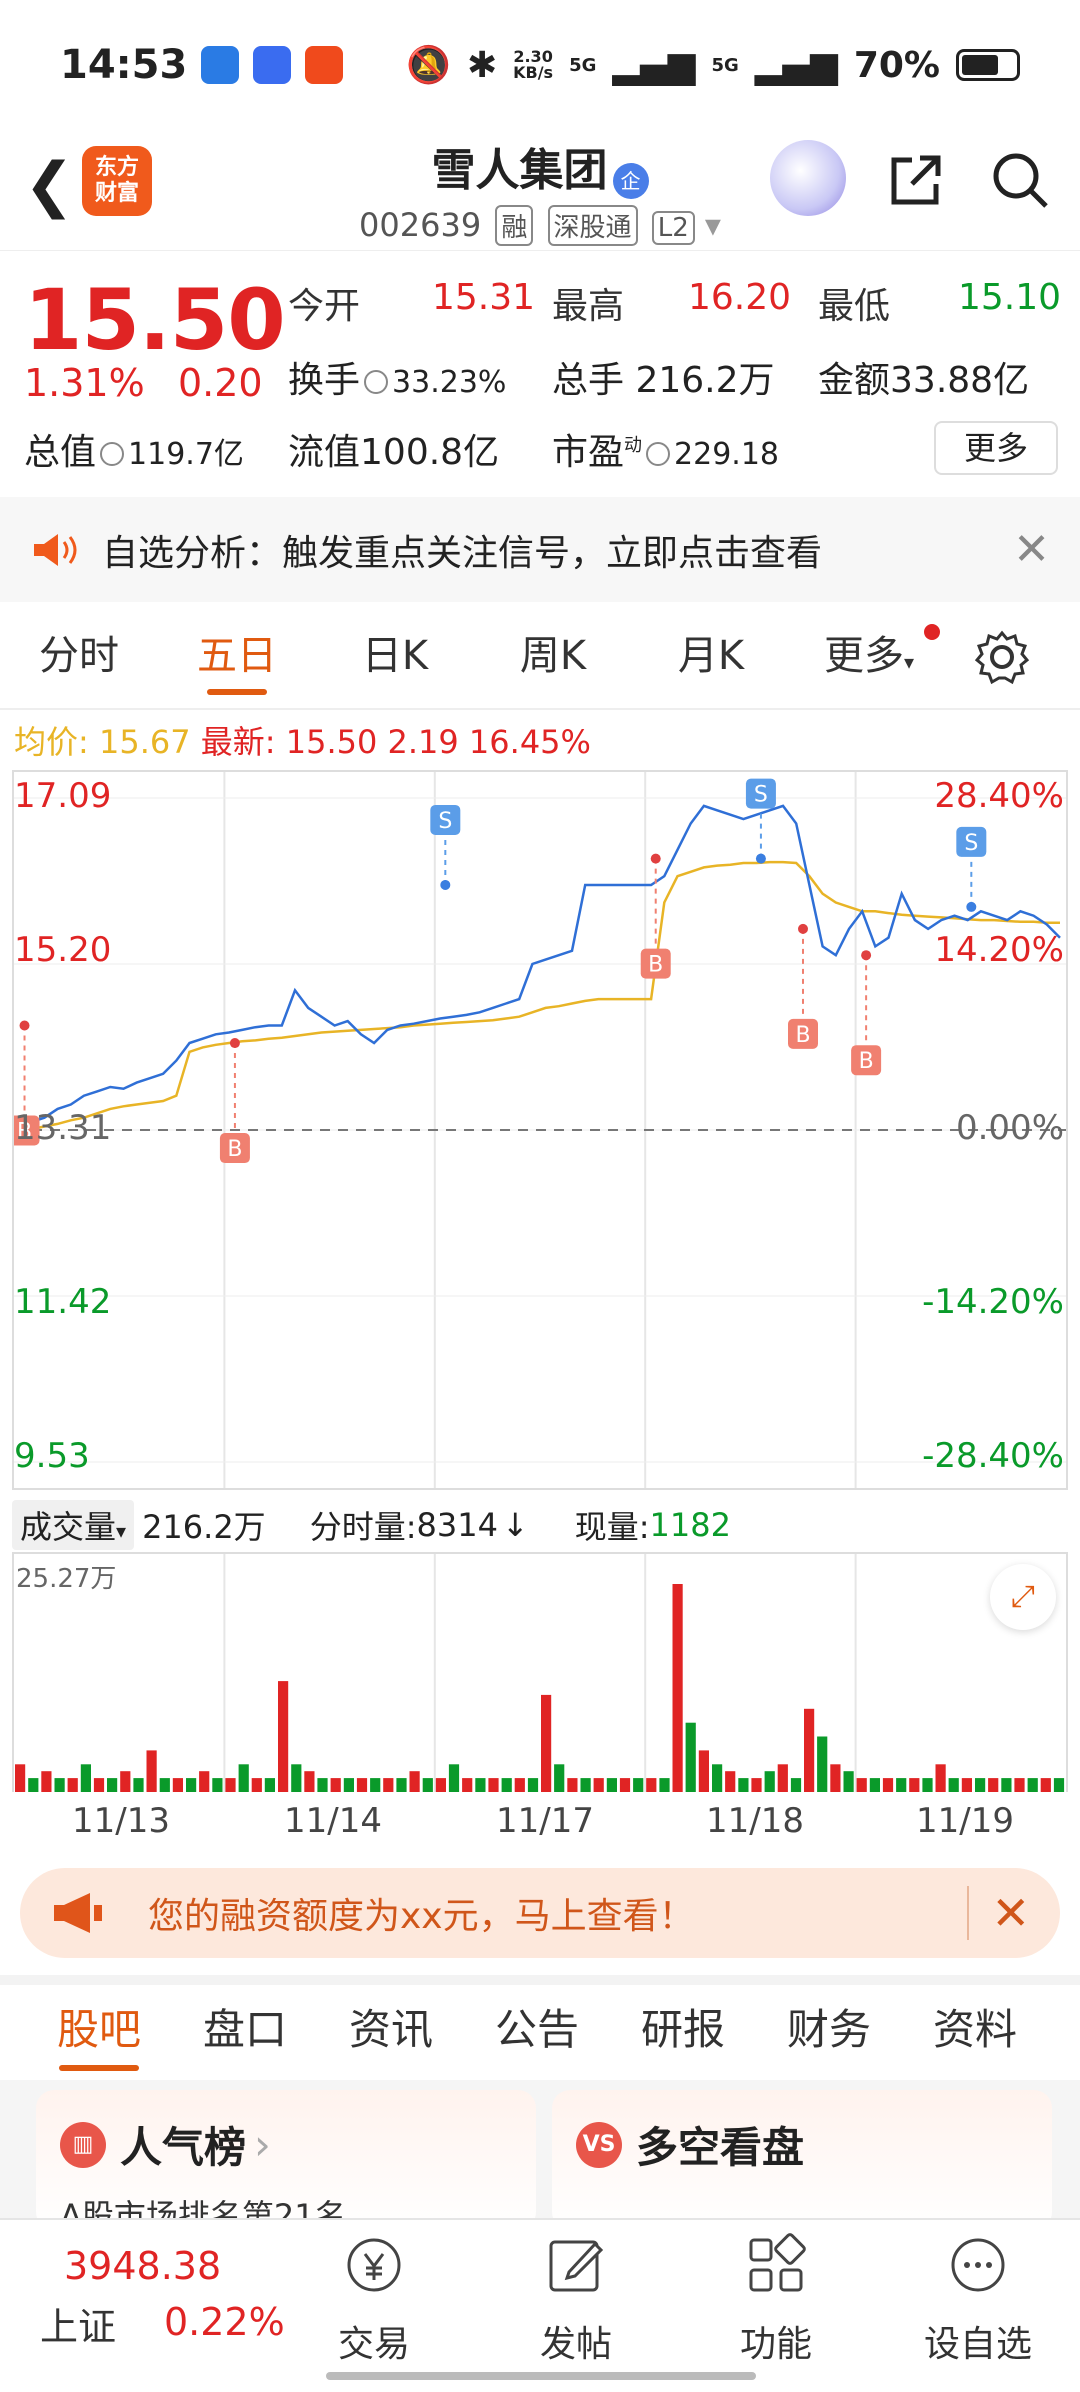 The image size is (1080, 2392). What do you see at coordinates (977, 2344) in the screenshot?
I see `nav-add-watchlist-label: 设自选` at bounding box center [977, 2344].